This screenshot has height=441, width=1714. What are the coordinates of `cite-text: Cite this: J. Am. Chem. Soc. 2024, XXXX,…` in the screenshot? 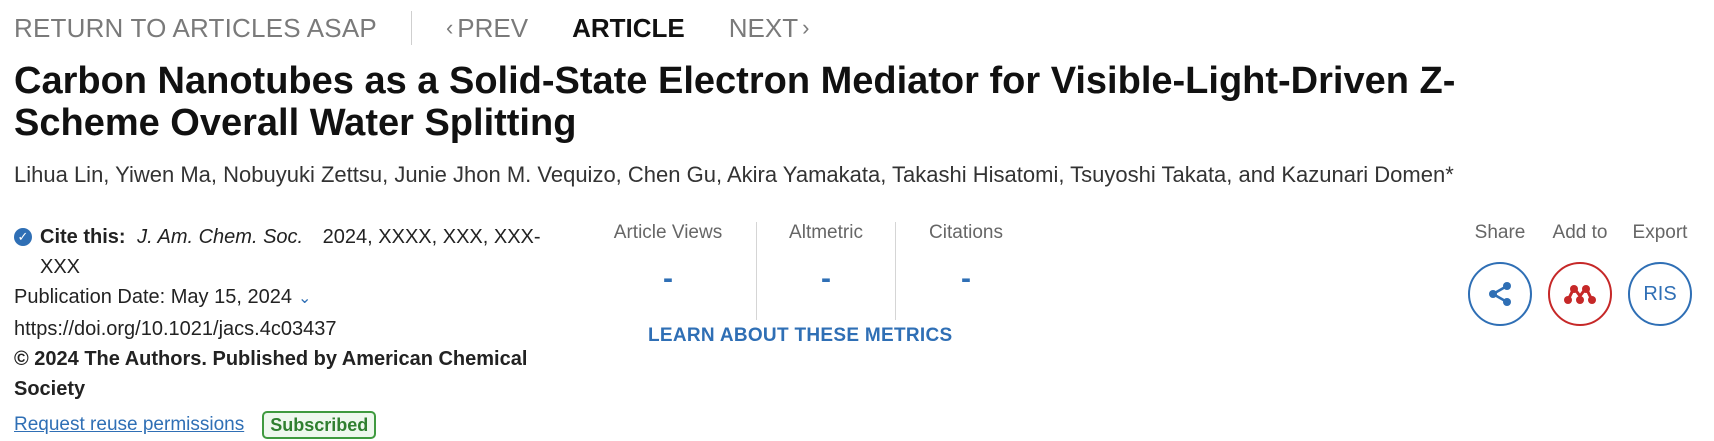 It's located at (297, 252).